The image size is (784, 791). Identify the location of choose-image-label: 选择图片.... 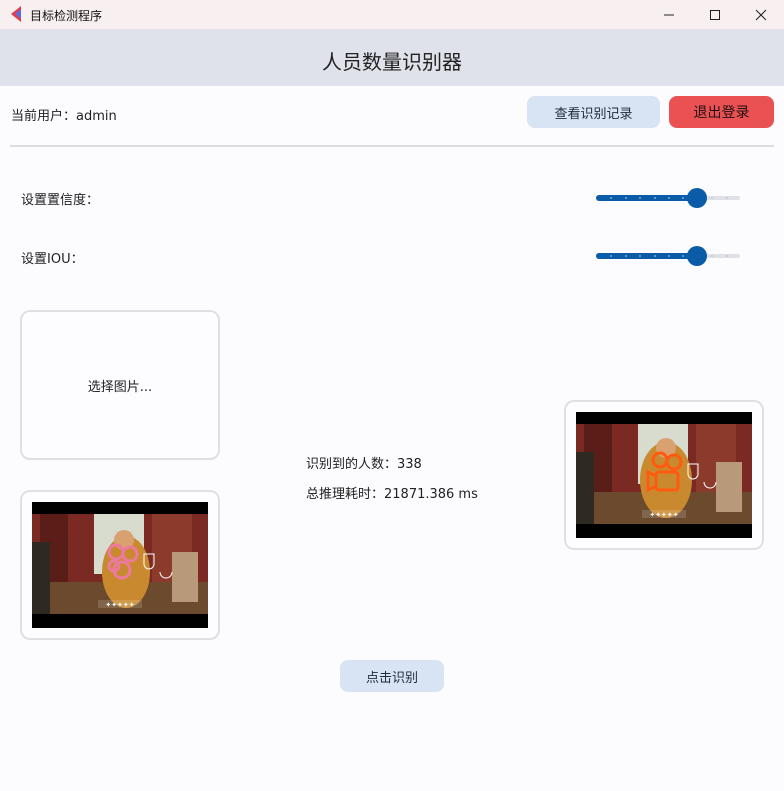
(120, 387).